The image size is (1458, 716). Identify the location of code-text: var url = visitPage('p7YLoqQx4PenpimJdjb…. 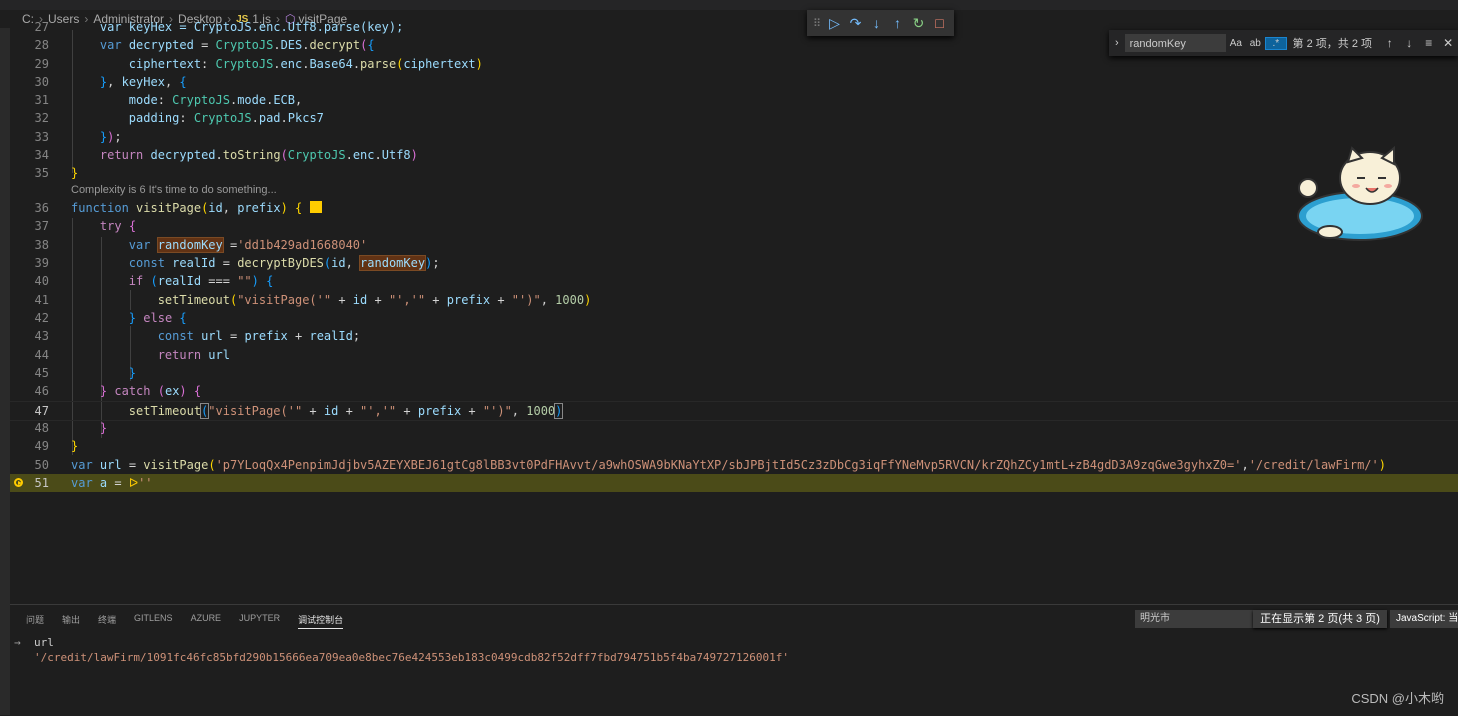
(728, 464).